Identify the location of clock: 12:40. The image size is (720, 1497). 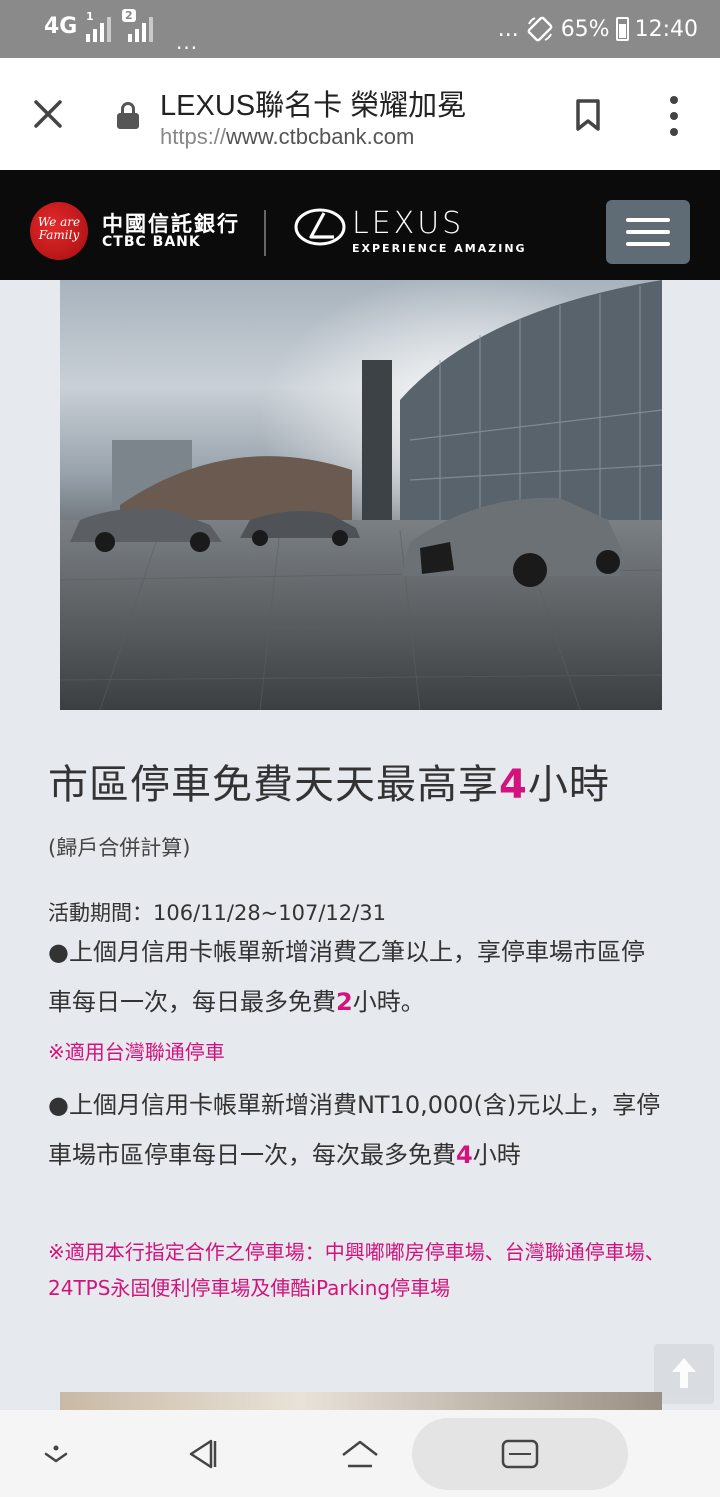
(666, 29).